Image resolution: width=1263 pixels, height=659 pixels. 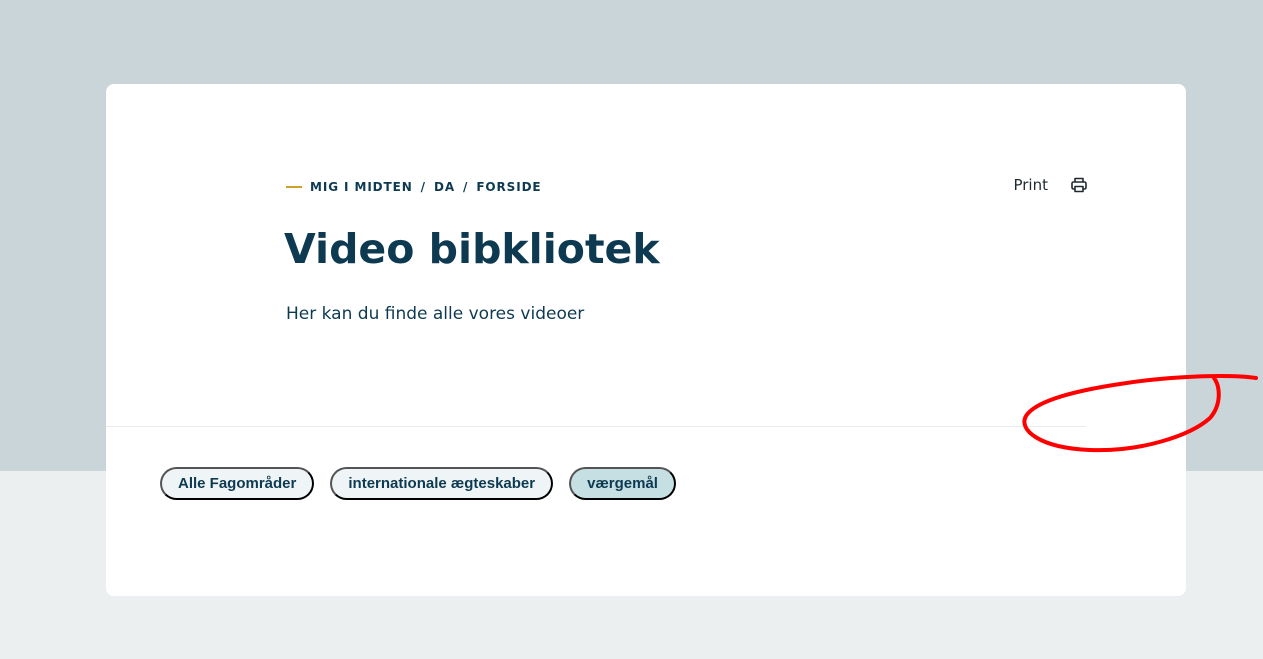 What do you see at coordinates (361, 187) in the screenshot?
I see `breadcrumb-item-mig-i-midten: MIG I MIDTEN` at bounding box center [361, 187].